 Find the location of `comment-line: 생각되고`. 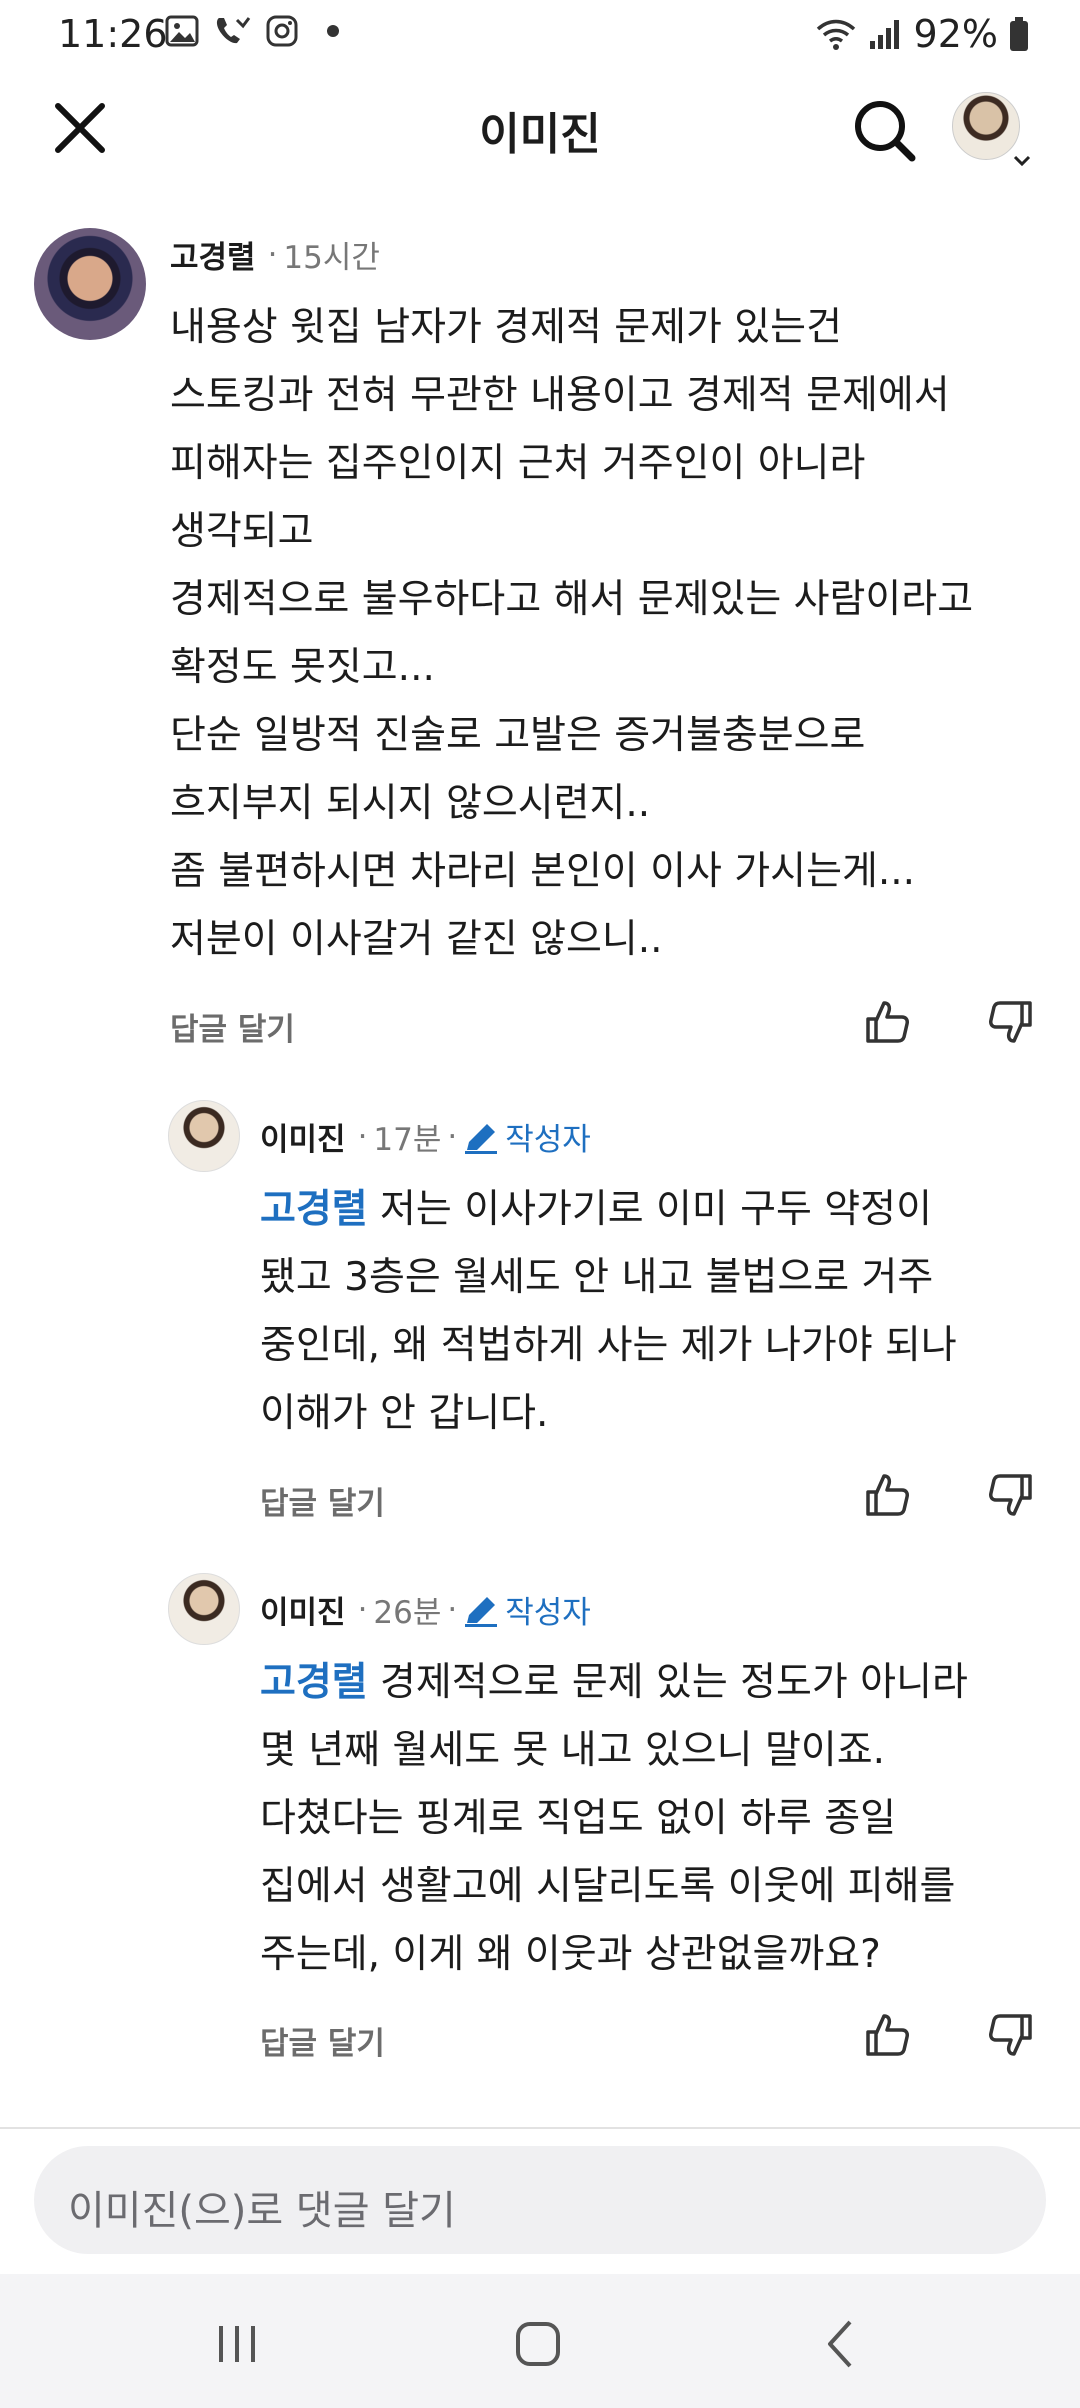

comment-line: 생각되고 is located at coordinates (242, 531).